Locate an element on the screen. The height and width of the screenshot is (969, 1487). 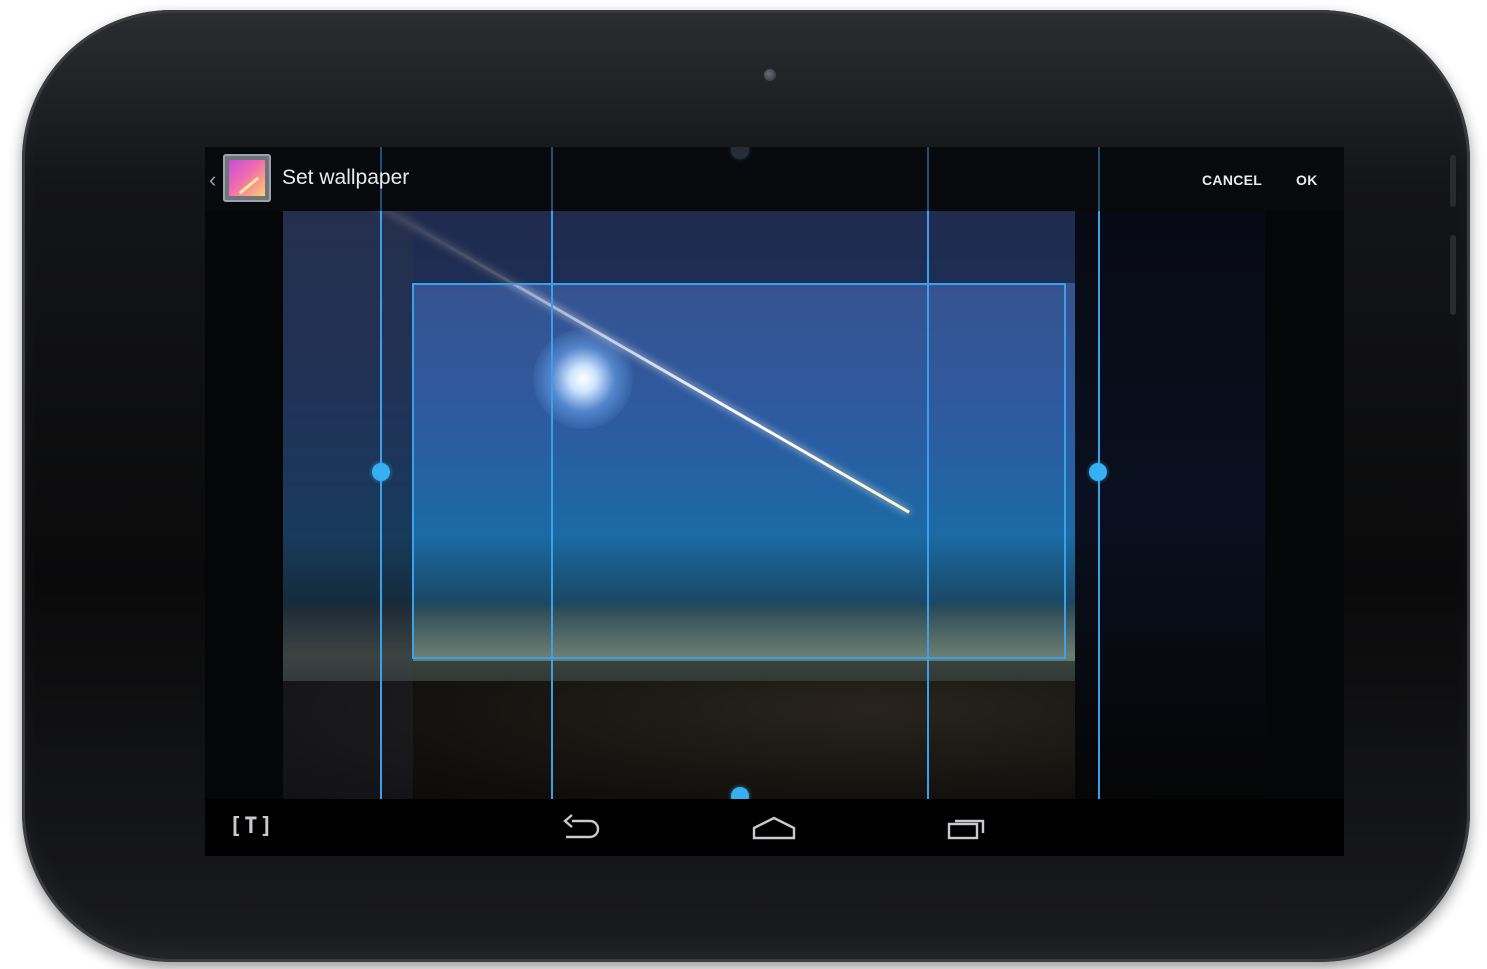
navigation-bar: [T] is located at coordinates (774, 827).